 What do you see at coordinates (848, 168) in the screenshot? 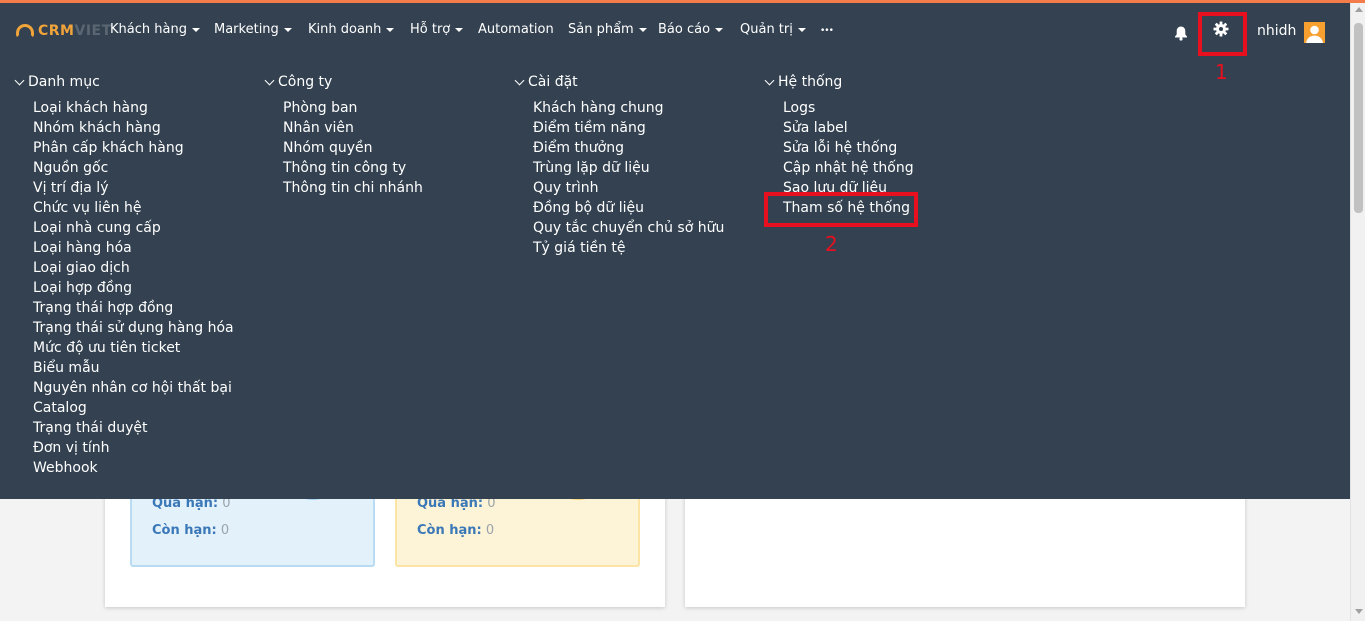
I see `menu-item: Cập nhật hệ thống` at bounding box center [848, 168].